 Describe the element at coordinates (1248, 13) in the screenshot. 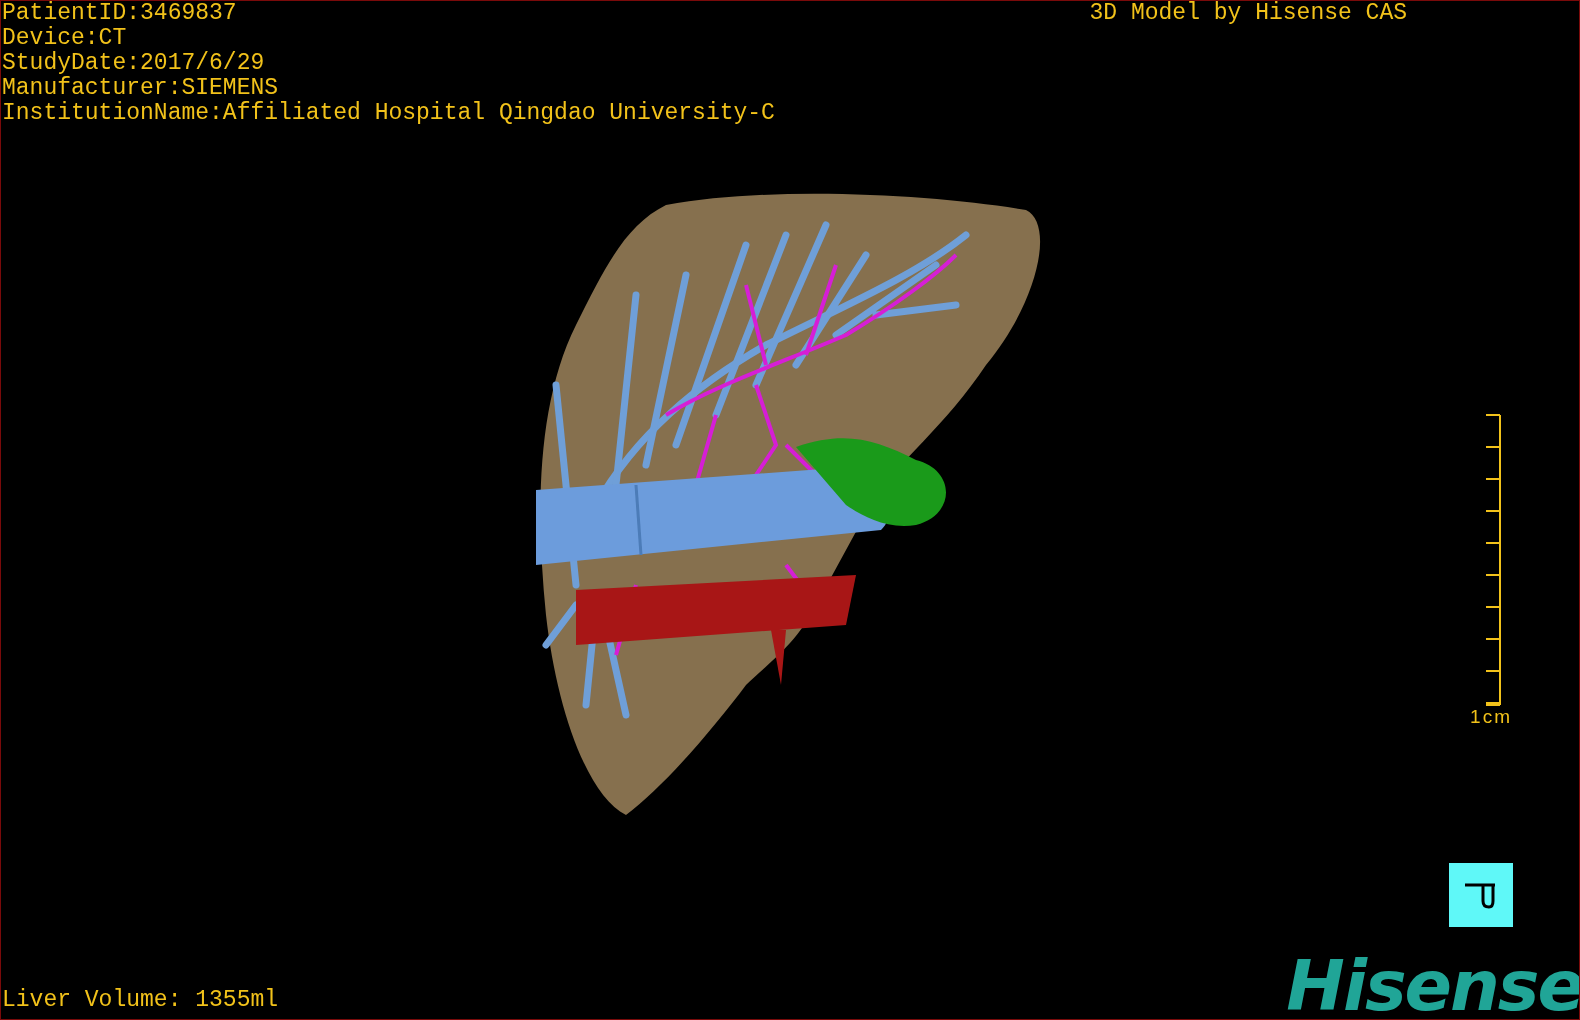

I see `title-text: 3D Model by Hisense CAS` at that location.